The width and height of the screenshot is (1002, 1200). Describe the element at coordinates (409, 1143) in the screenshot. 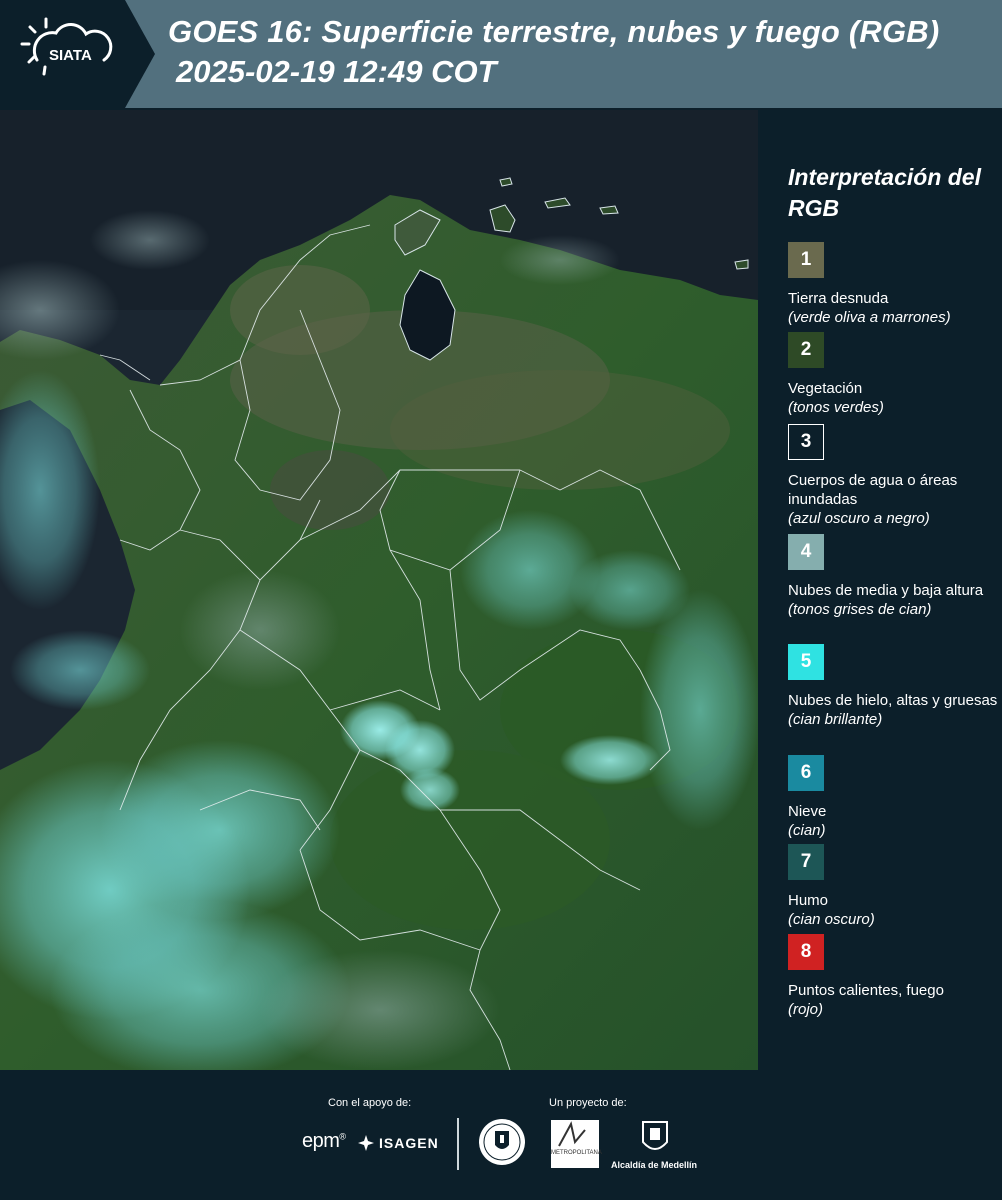

I see `isagen-logo-text: ISAGEN` at that location.